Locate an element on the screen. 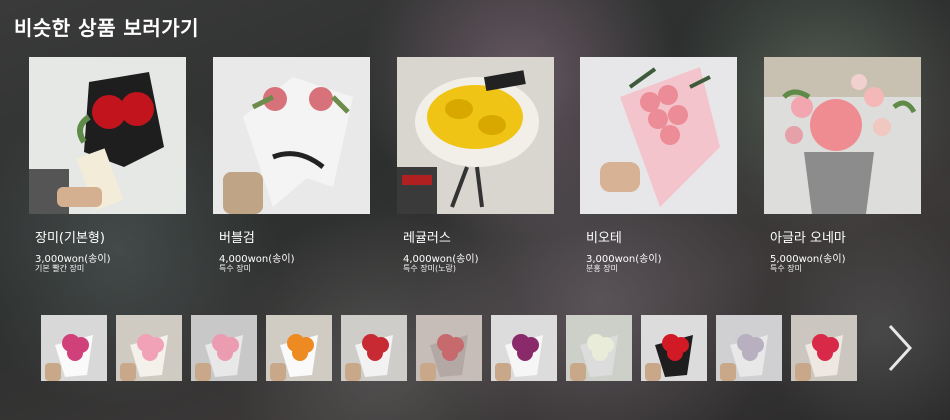  next-button is located at coordinates (900, 348).